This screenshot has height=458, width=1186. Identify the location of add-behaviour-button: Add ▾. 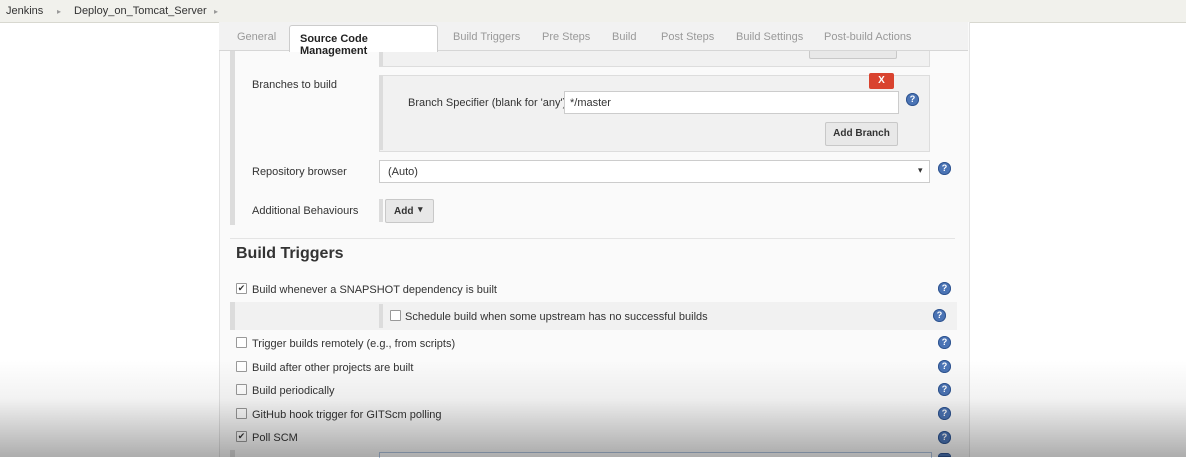
(409, 211).